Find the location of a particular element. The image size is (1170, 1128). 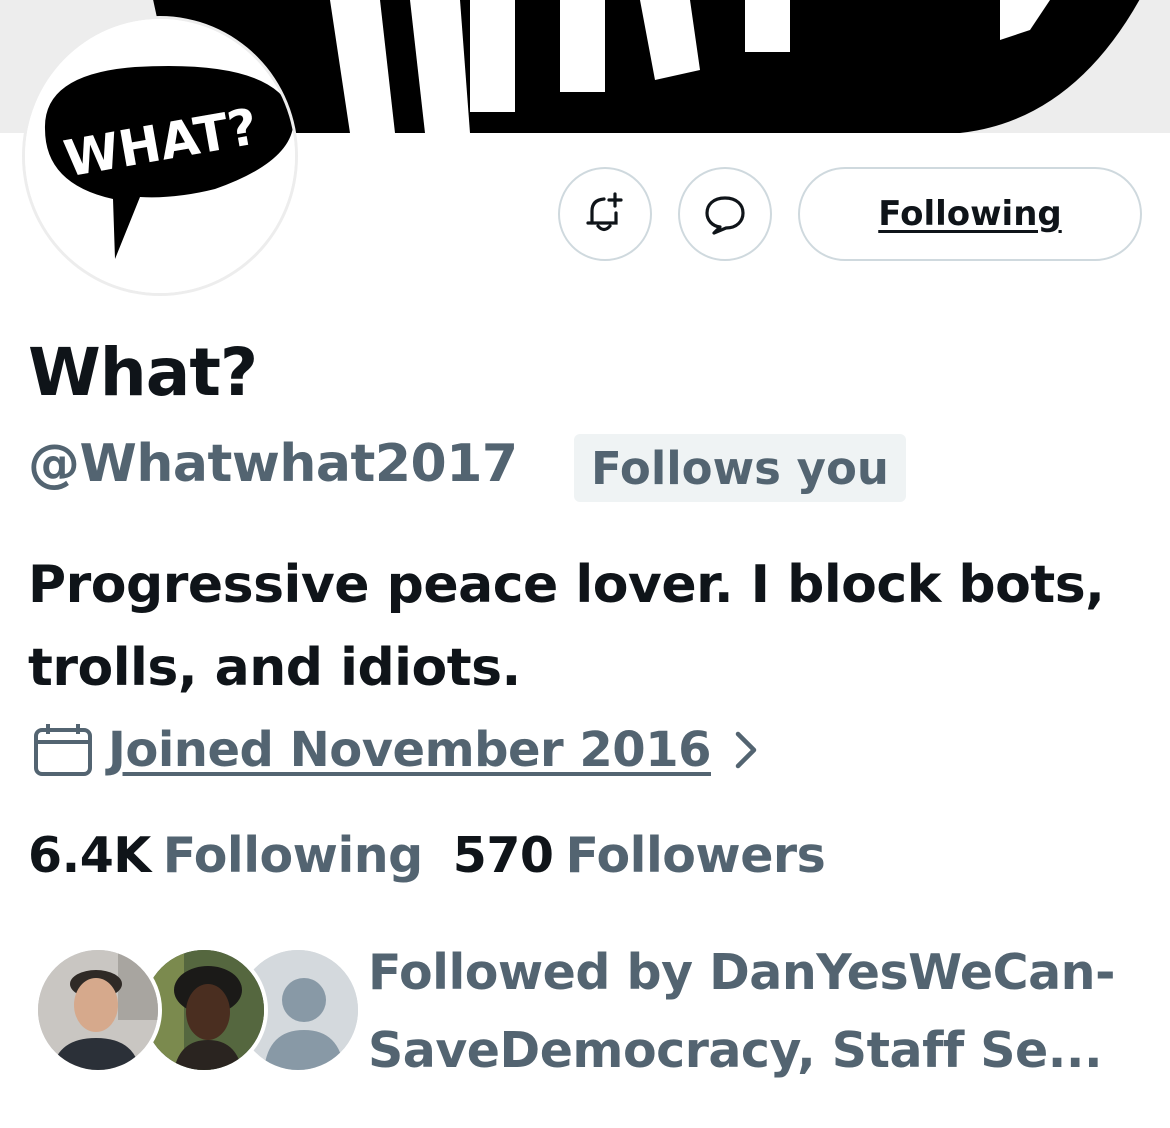

profile-avatar: WHAT? is located at coordinates (160, 156).